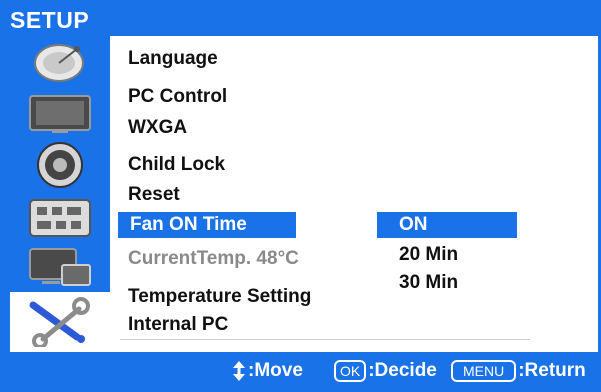 Image resolution: width=601 pixels, height=392 pixels. Describe the element at coordinates (154, 195) in the screenshot. I see `menu-item-reset: Reset` at that location.